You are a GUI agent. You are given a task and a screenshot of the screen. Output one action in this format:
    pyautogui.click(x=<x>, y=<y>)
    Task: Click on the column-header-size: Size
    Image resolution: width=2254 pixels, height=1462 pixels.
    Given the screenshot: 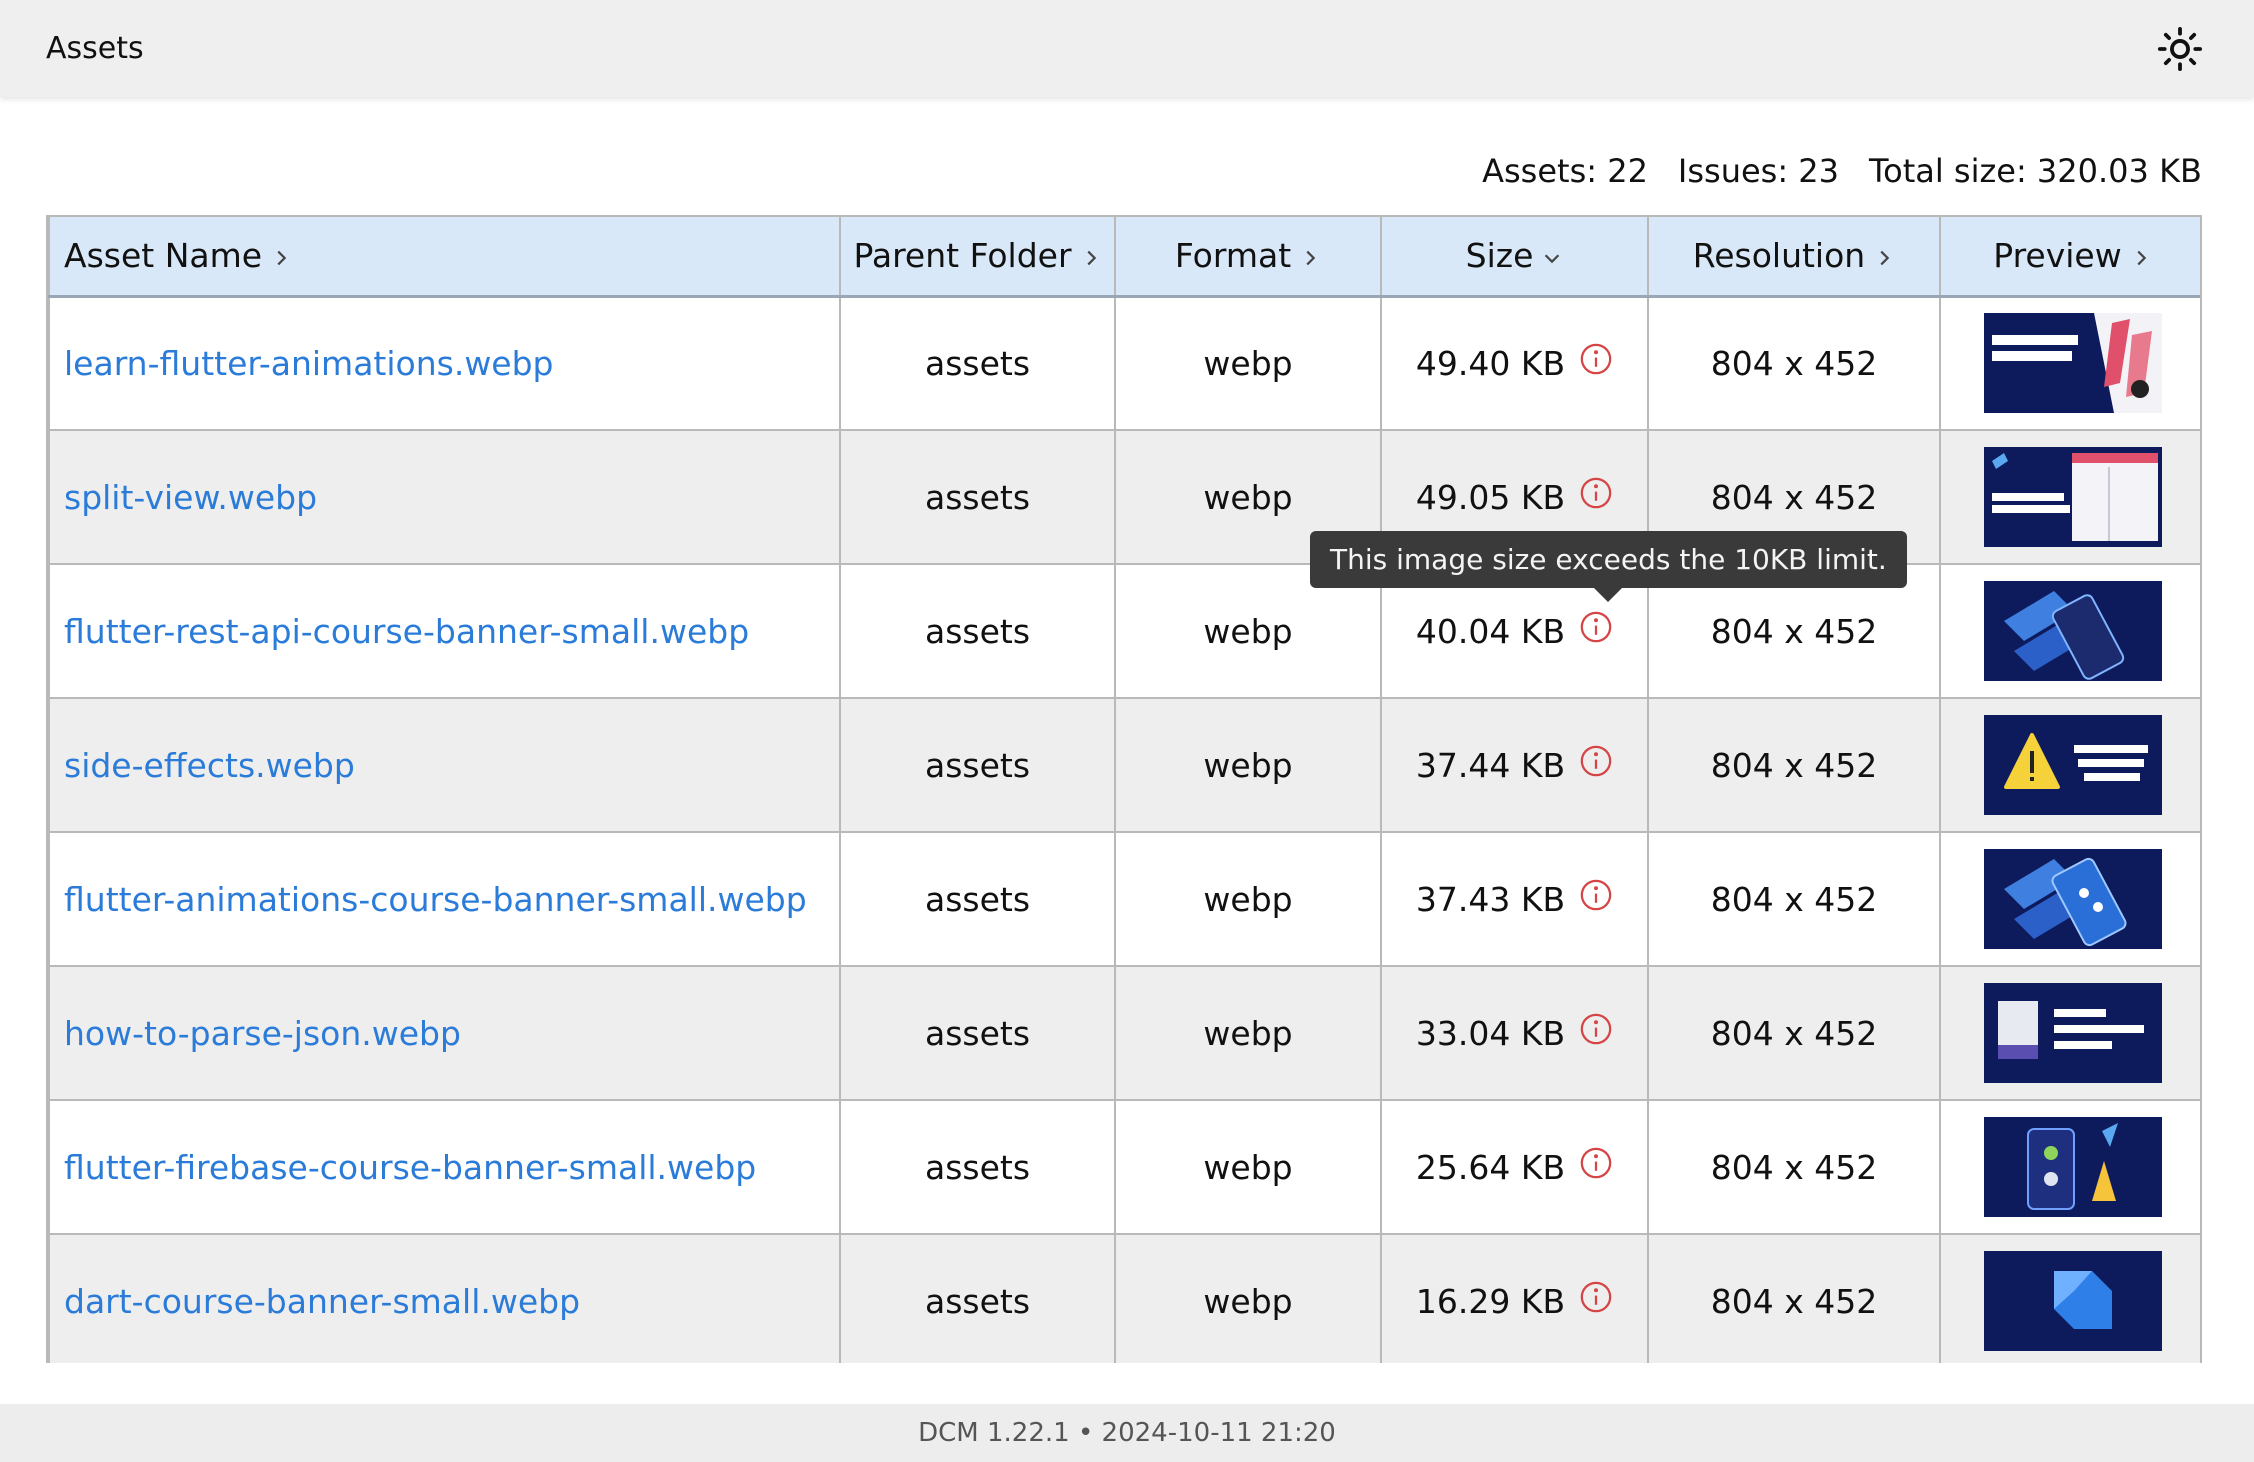 What is the action you would take?
    pyautogui.click(x=1514, y=256)
    